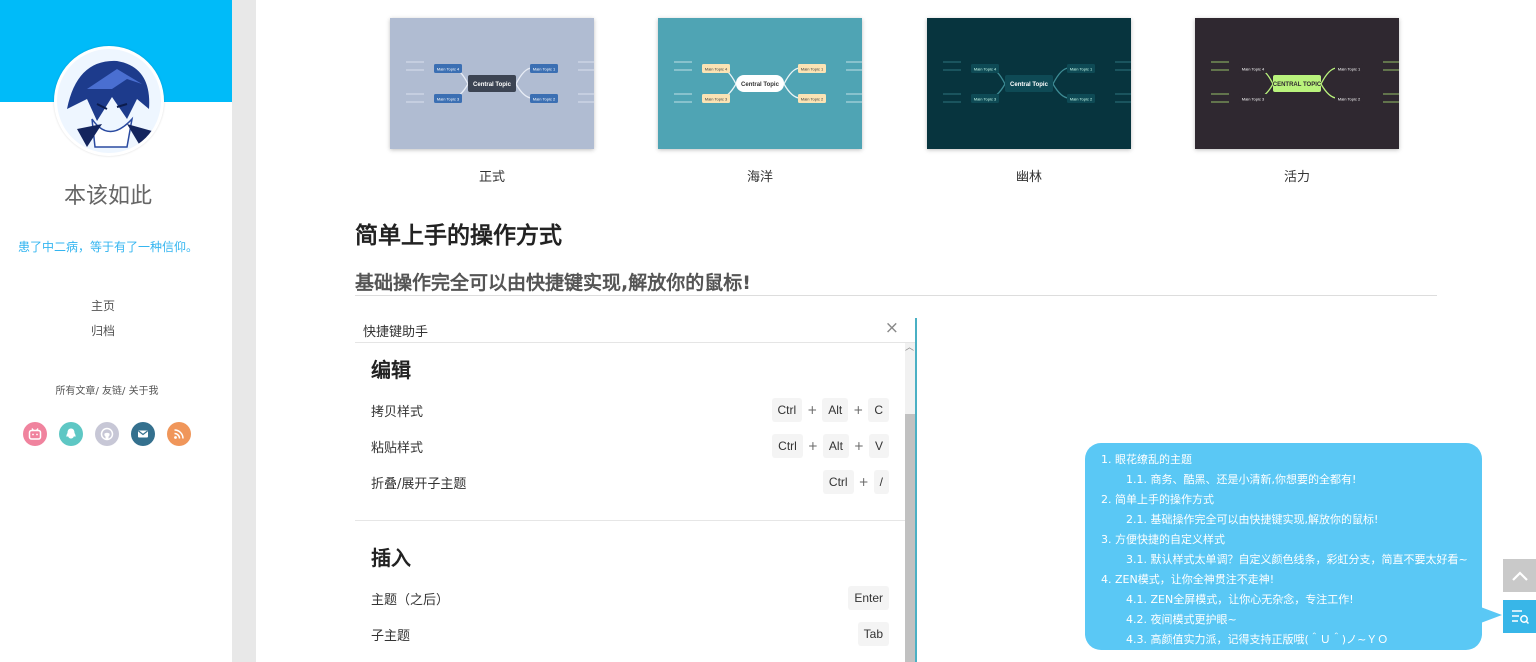  I want to click on section-heading: 简单上手的操作方式, so click(458, 236).